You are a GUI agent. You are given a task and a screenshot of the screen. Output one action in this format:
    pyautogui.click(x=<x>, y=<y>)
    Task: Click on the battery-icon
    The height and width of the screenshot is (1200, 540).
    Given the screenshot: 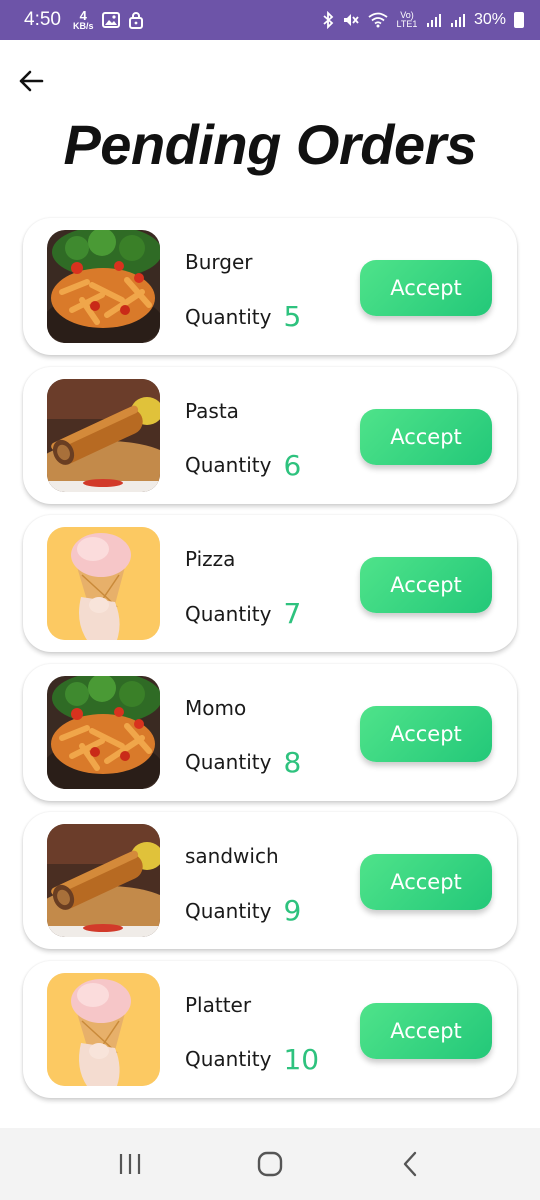 What is the action you would take?
    pyautogui.click(x=519, y=20)
    